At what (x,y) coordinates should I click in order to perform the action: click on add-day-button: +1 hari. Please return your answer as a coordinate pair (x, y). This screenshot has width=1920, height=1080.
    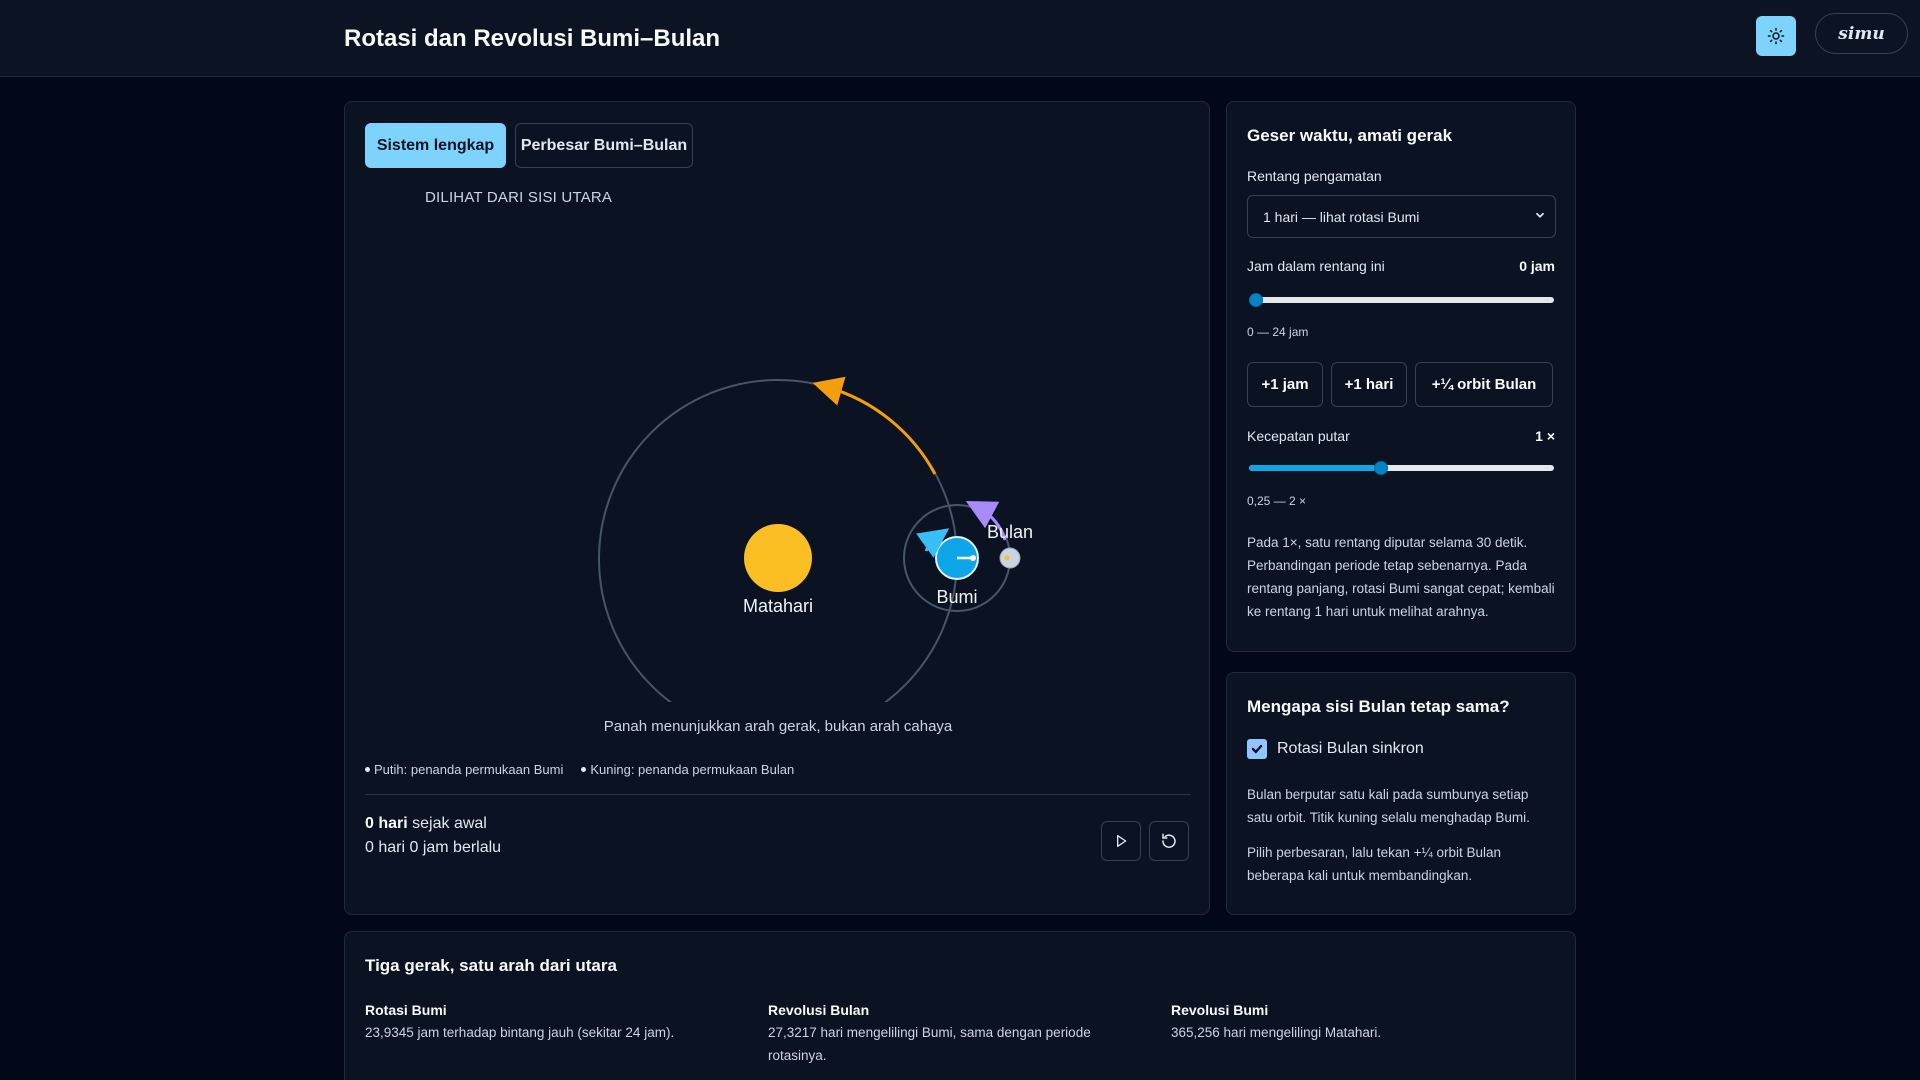
    Looking at the image, I should click on (1369, 384).